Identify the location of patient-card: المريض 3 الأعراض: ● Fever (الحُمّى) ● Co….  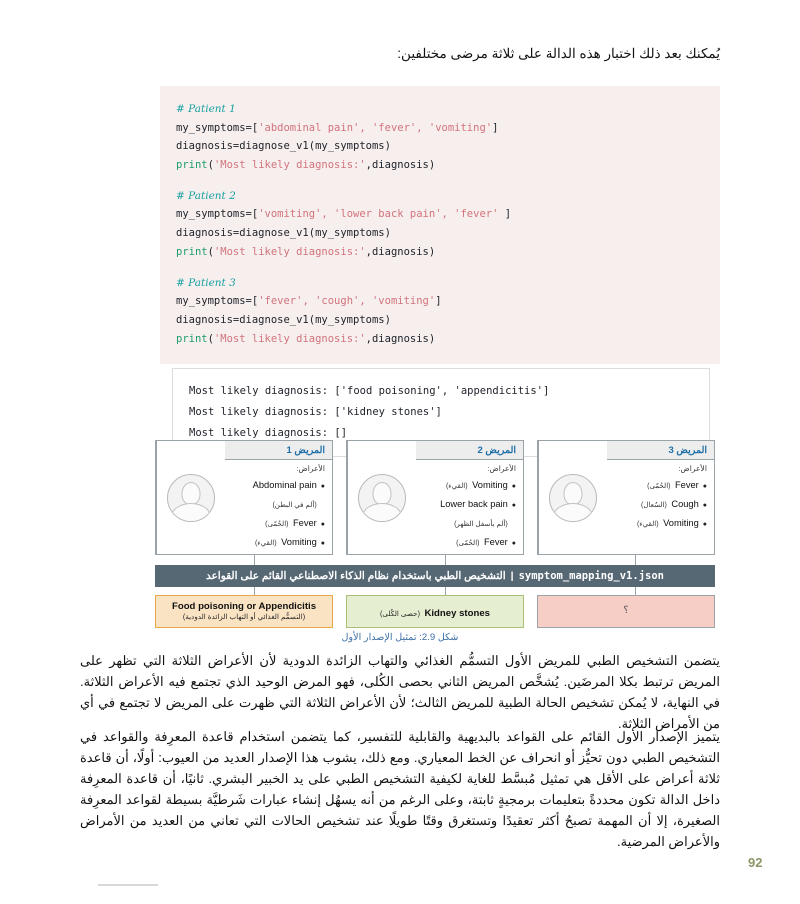
(626, 497).